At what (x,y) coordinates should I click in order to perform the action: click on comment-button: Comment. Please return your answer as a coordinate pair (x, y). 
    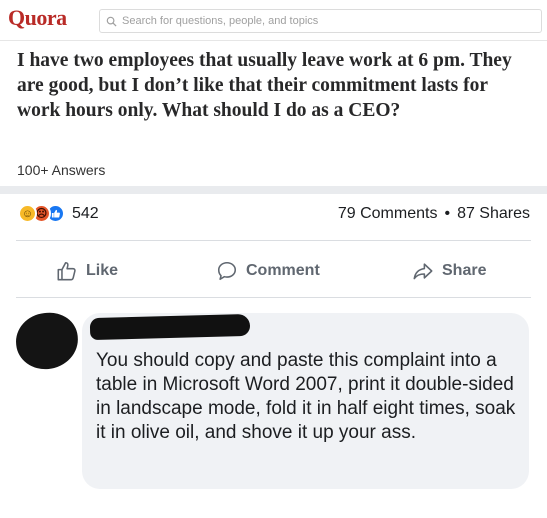
    Looking at the image, I should click on (268, 271).